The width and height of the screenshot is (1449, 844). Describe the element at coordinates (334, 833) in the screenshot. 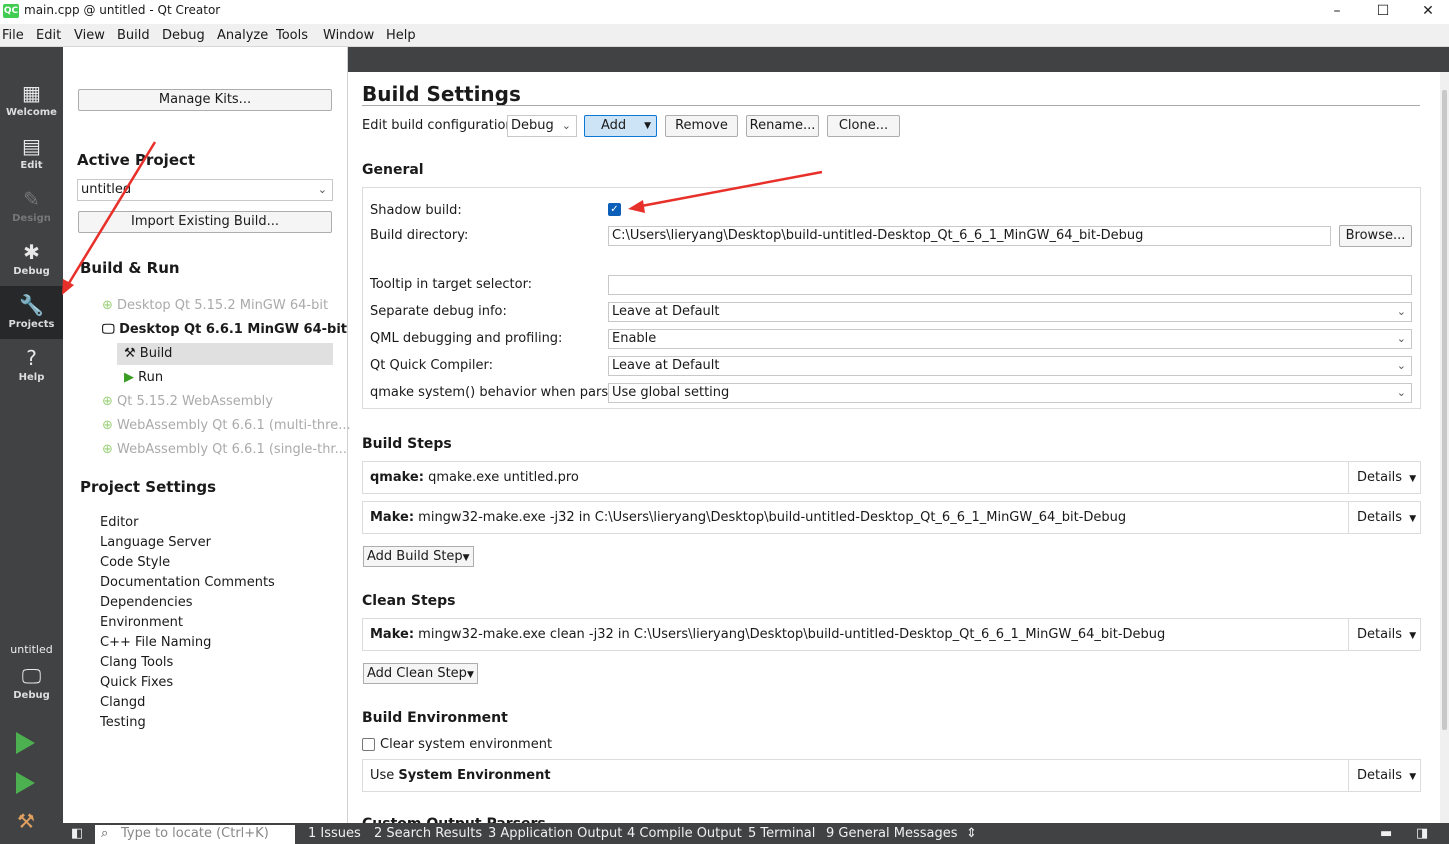

I see `pane-issues: 1 Issues` at that location.